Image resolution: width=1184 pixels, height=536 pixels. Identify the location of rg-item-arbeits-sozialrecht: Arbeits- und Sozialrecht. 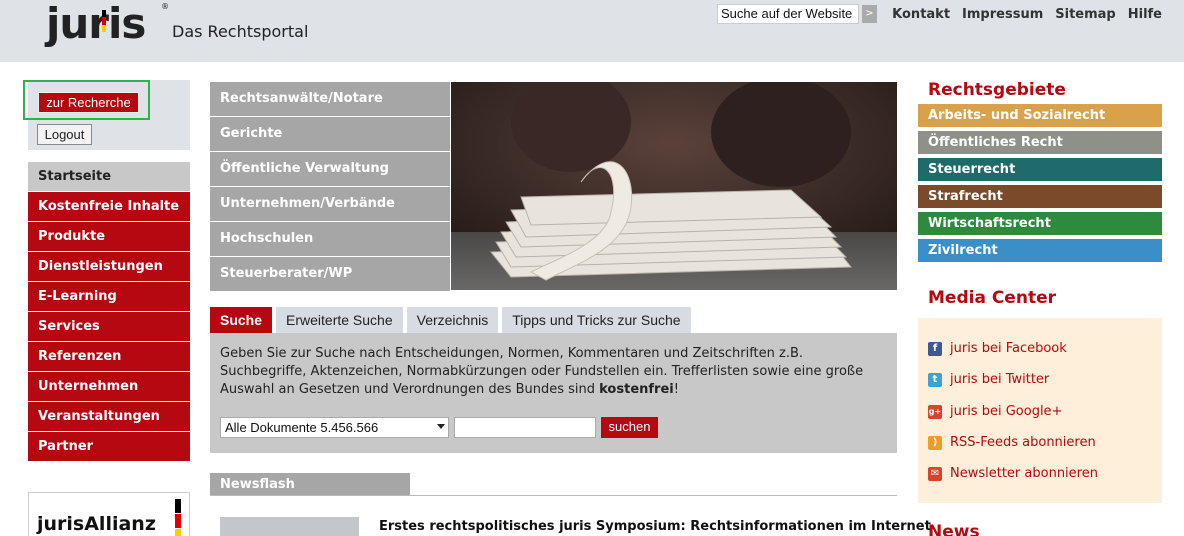
(1040, 115).